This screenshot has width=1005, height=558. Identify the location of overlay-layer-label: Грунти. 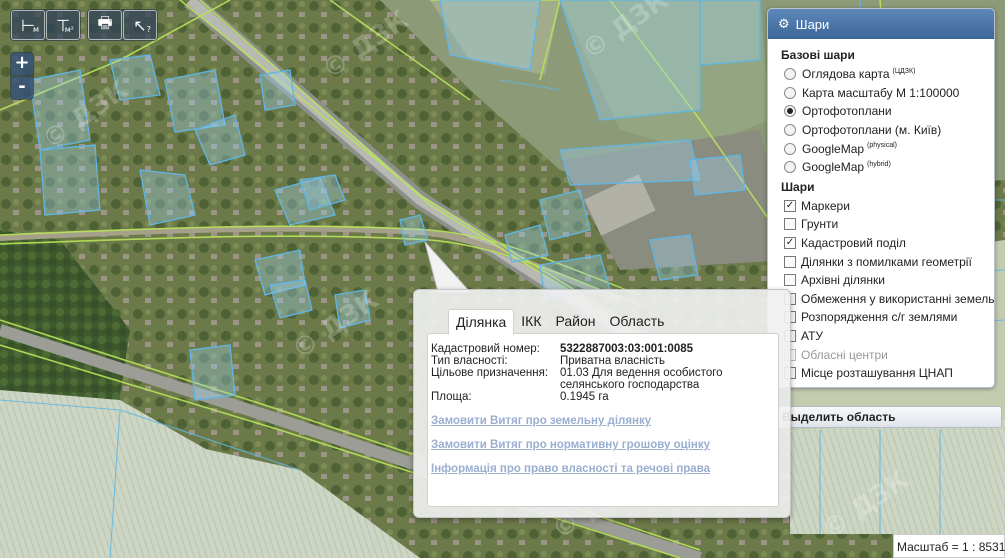
(820, 224).